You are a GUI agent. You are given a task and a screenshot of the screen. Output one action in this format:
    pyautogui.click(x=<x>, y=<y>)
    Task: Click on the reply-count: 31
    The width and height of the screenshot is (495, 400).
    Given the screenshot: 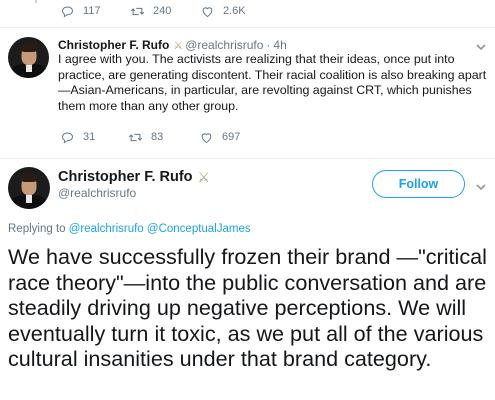 What is the action you would take?
    pyautogui.click(x=89, y=137)
    